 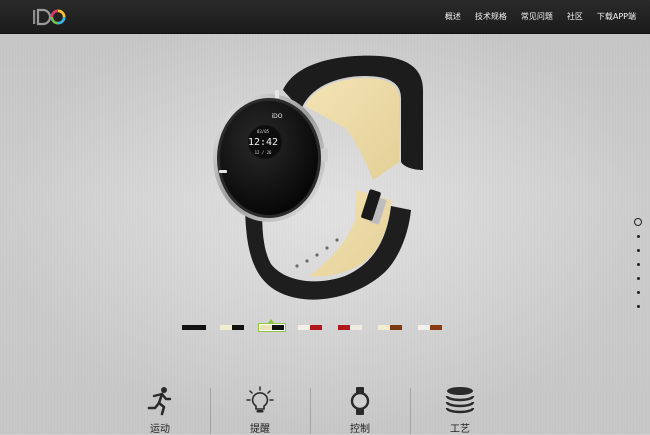 What do you see at coordinates (200, 327) in the screenshot?
I see `swatch-color-b` at bounding box center [200, 327].